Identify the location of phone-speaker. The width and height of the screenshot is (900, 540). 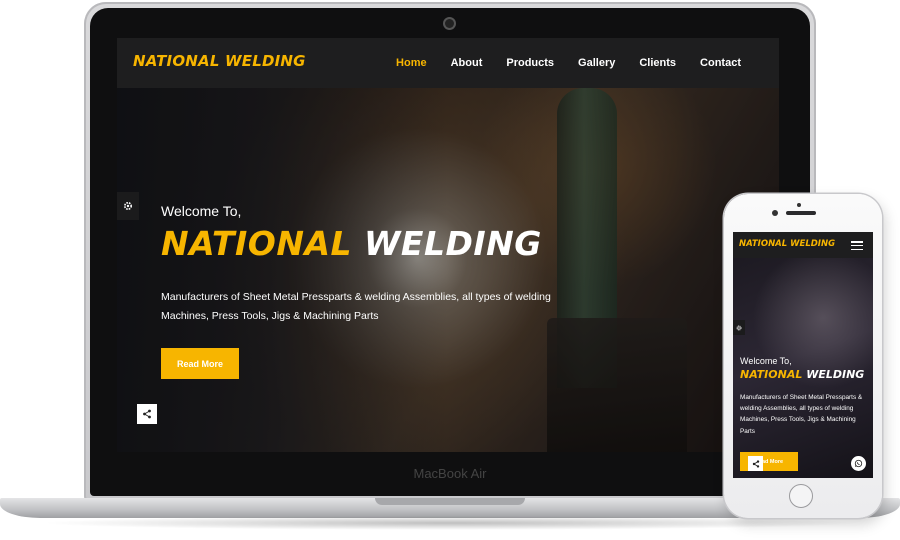
(801, 213).